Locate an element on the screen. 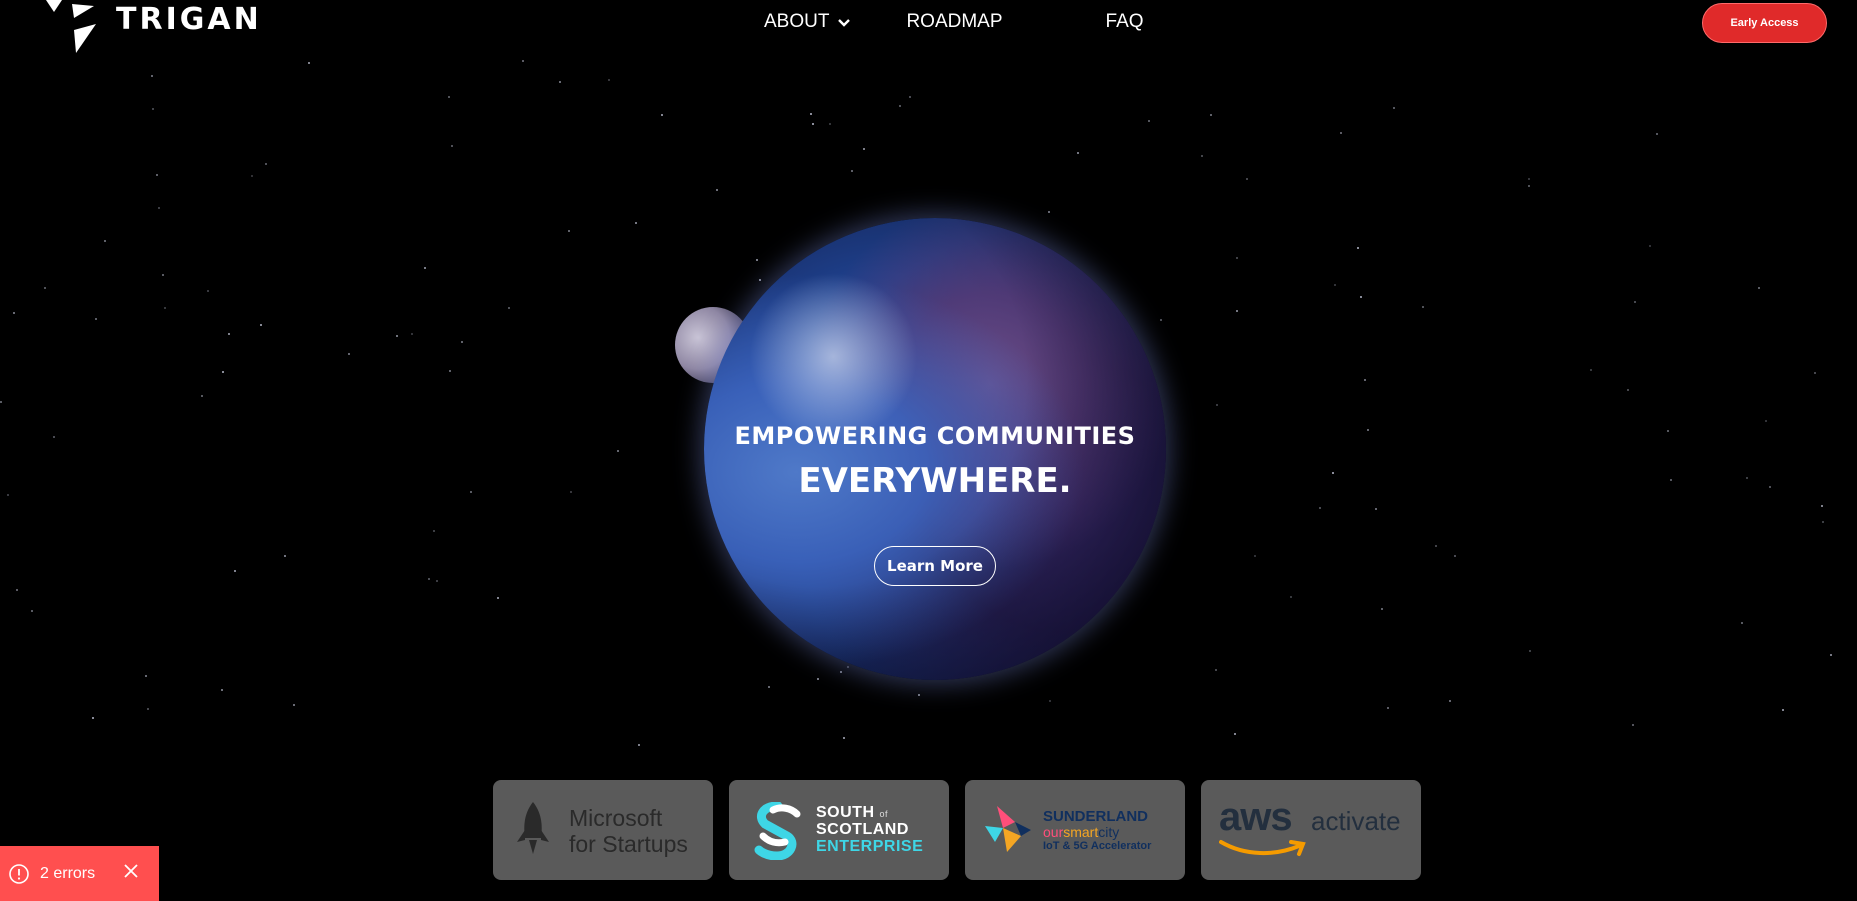 The width and height of the screenshot is (1857, 901). aws-logo-text: aws is located at coordinates (1256, 817).